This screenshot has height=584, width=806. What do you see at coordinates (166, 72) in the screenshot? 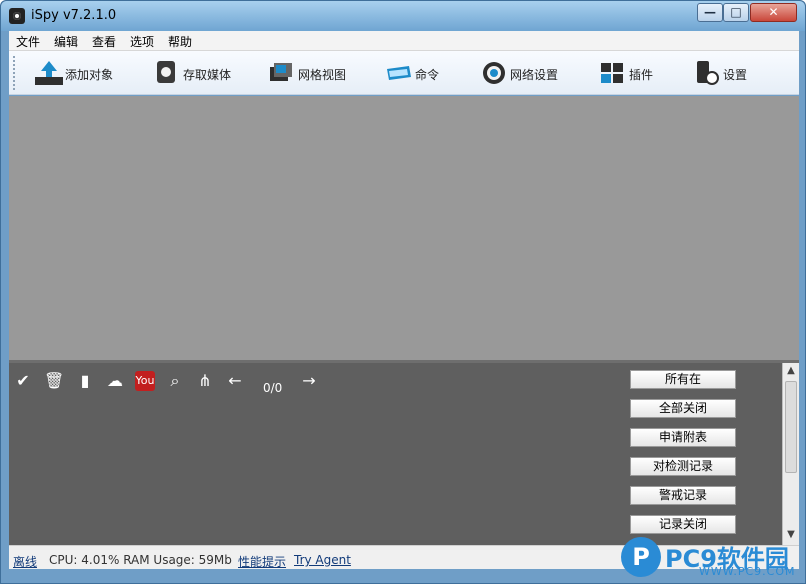
I see `media-icon` at bounding box center [166, 72].